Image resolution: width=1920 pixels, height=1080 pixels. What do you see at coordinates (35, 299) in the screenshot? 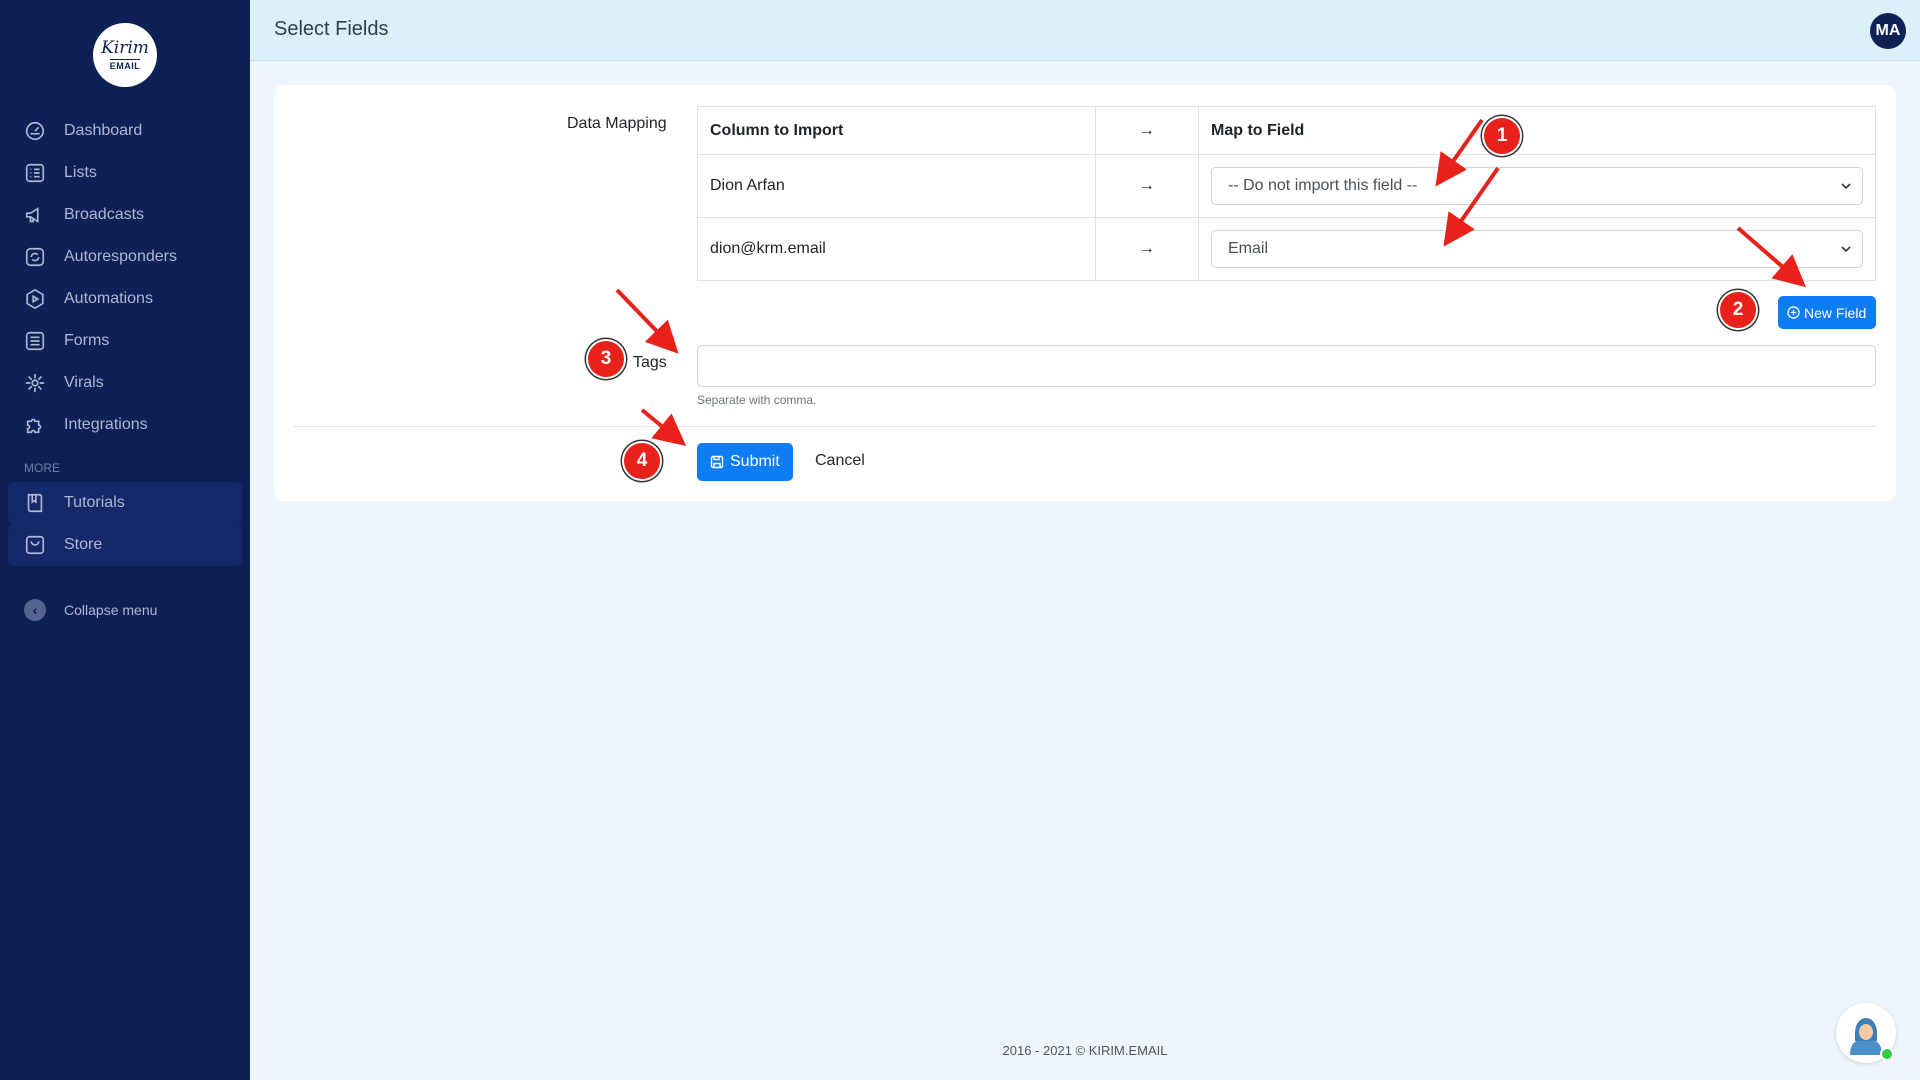
I see `play-gear-icon` at bounding box center [35, 299].